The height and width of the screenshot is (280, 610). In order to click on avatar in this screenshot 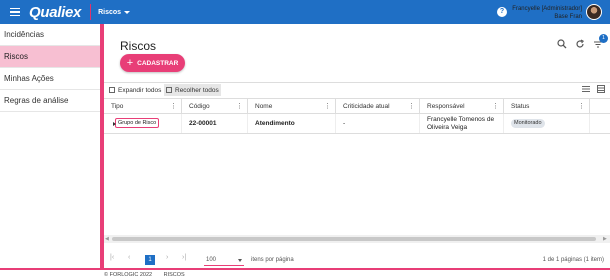, I will do `click(594, 12)`.